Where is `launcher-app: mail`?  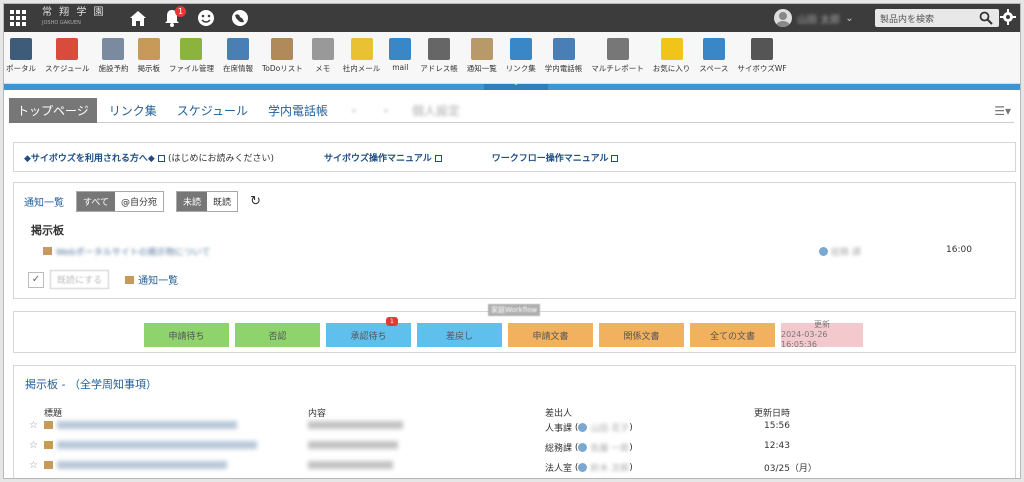
launcher-app: mail is located at coordinates (404, 57).